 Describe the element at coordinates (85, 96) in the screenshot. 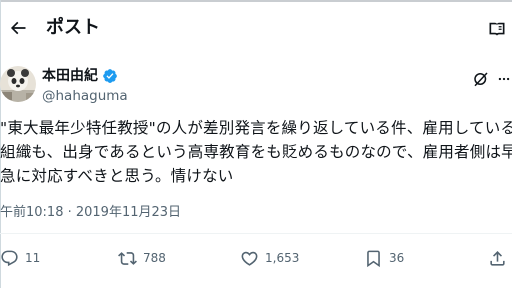

I see `author-handle: @hahaguma` at that location.